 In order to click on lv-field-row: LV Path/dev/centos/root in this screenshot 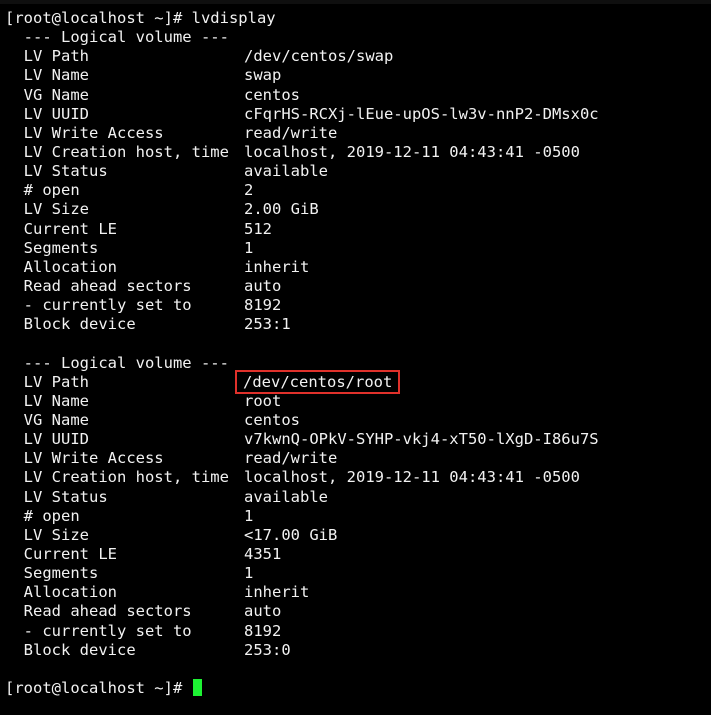, I will do `click(355, 381)`.